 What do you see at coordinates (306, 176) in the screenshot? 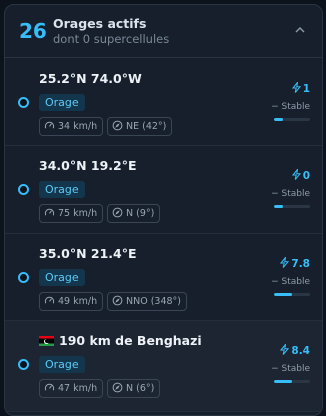
I see `lightning-value: 0` at bounding box center [306, 176].